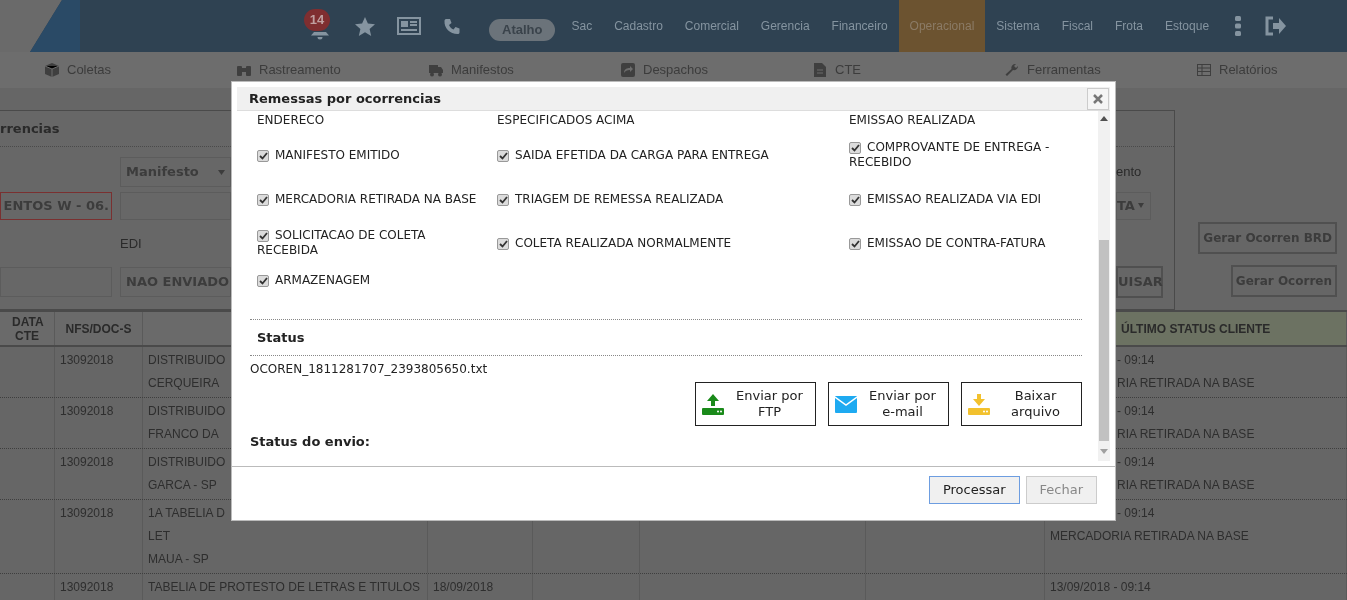  I want to click on close-icon, so click(1098, 98).